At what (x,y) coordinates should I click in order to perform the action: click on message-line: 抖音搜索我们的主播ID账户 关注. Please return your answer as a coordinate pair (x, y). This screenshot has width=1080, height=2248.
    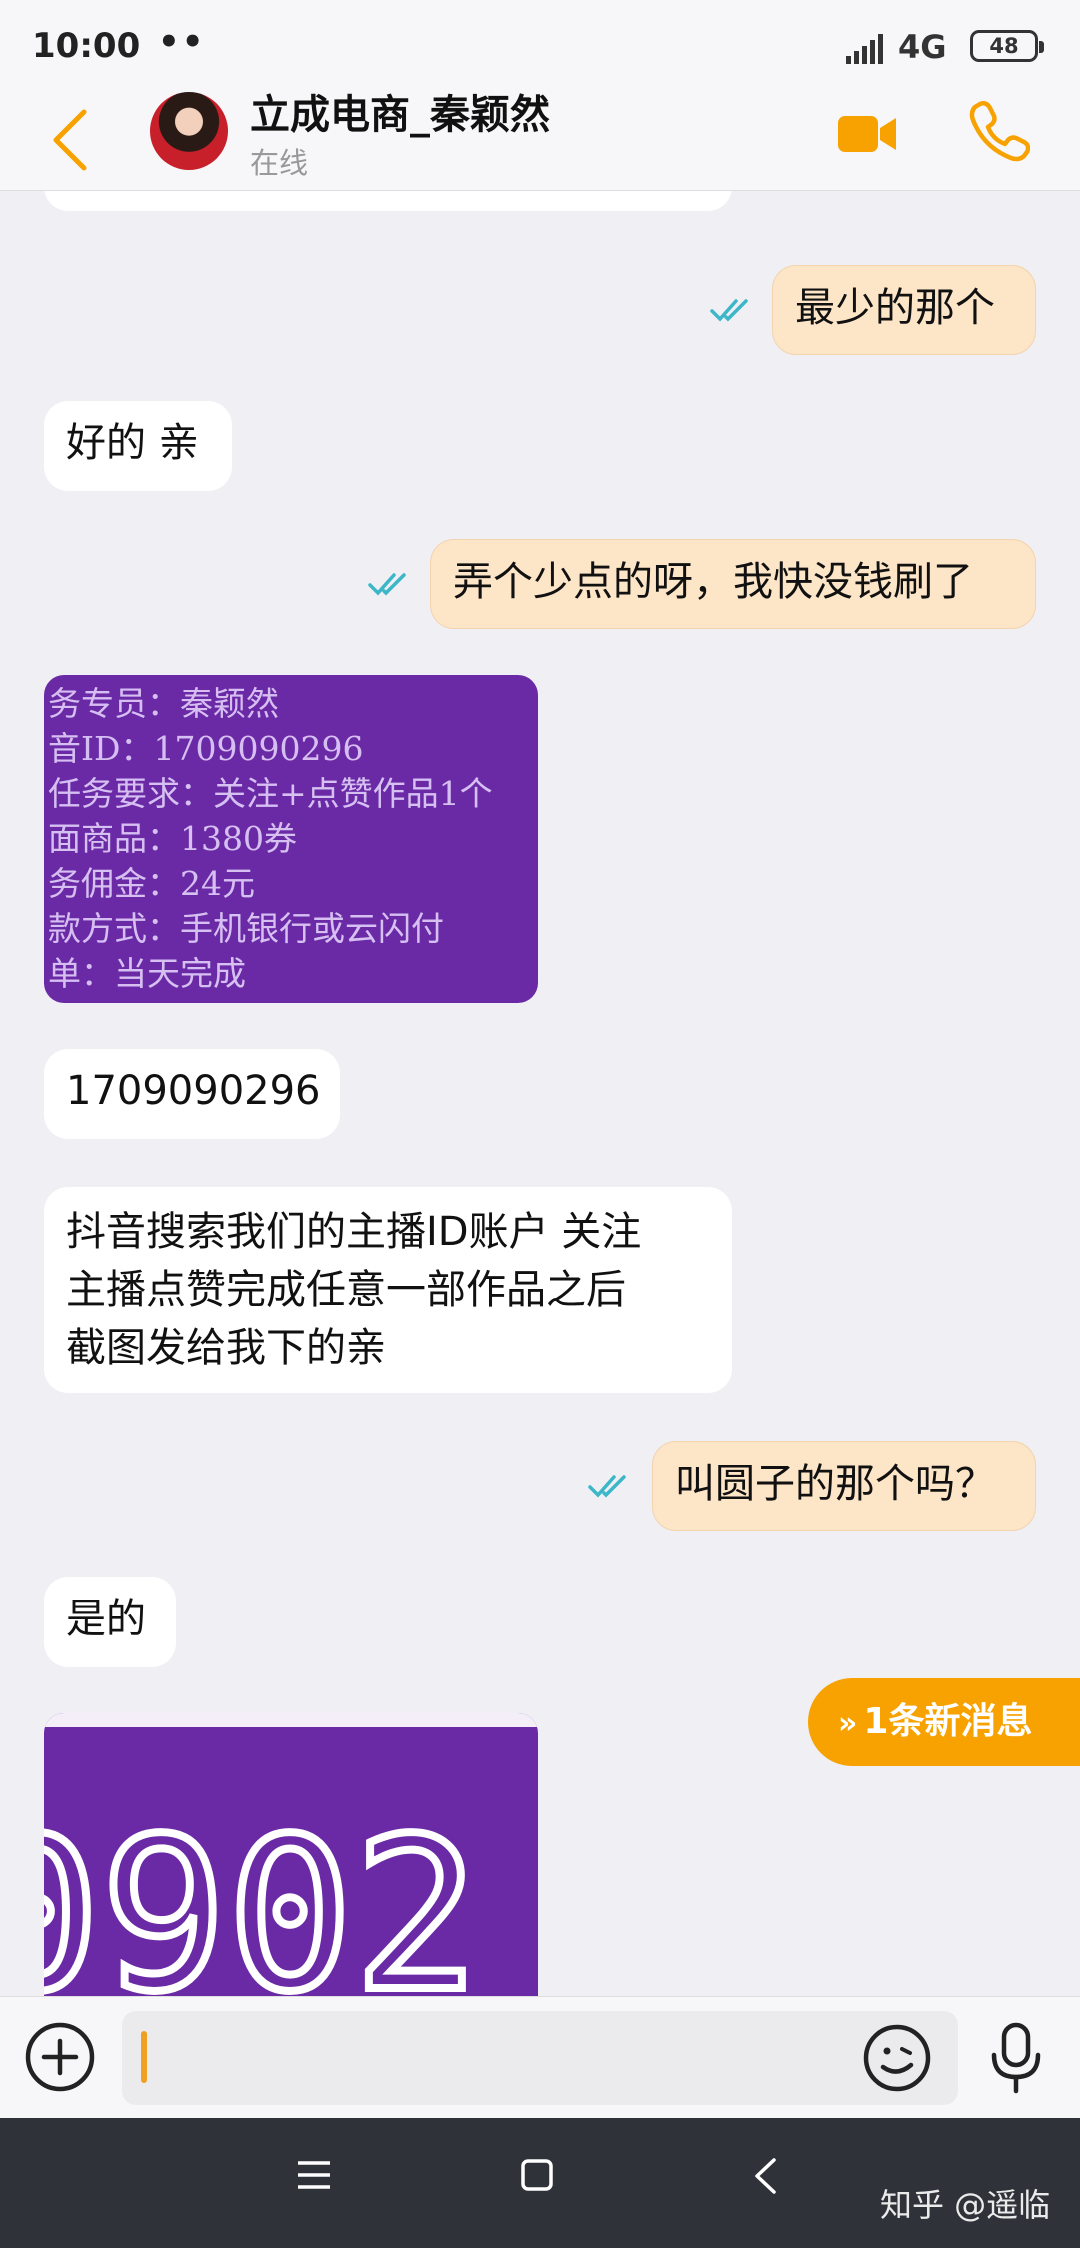
    Looking at the image, I should click on (354, 1232).